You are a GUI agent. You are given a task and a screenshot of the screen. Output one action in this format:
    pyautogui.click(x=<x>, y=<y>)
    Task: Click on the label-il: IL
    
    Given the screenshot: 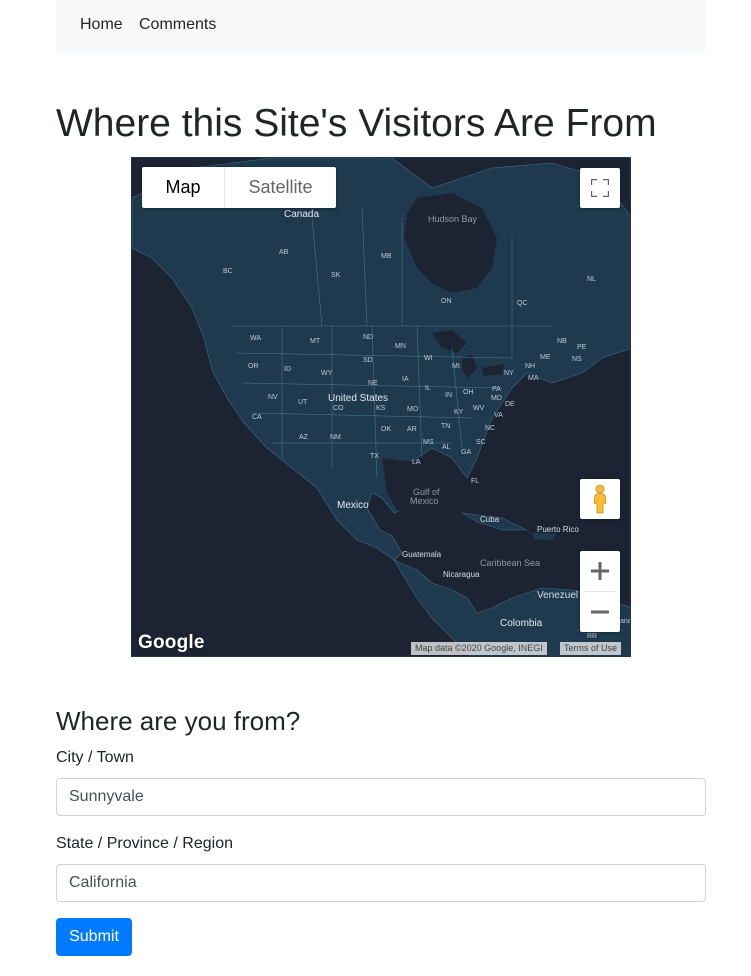 What is the action you would take?
    pyautogui.click(x=428, y=388)
    